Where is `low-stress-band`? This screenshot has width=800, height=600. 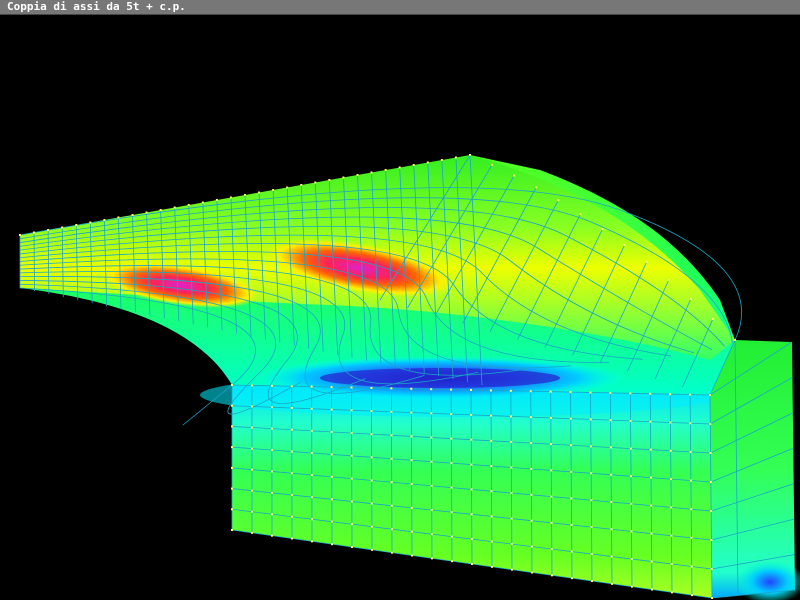 low-stress-band is located at coordinates (440, 378).